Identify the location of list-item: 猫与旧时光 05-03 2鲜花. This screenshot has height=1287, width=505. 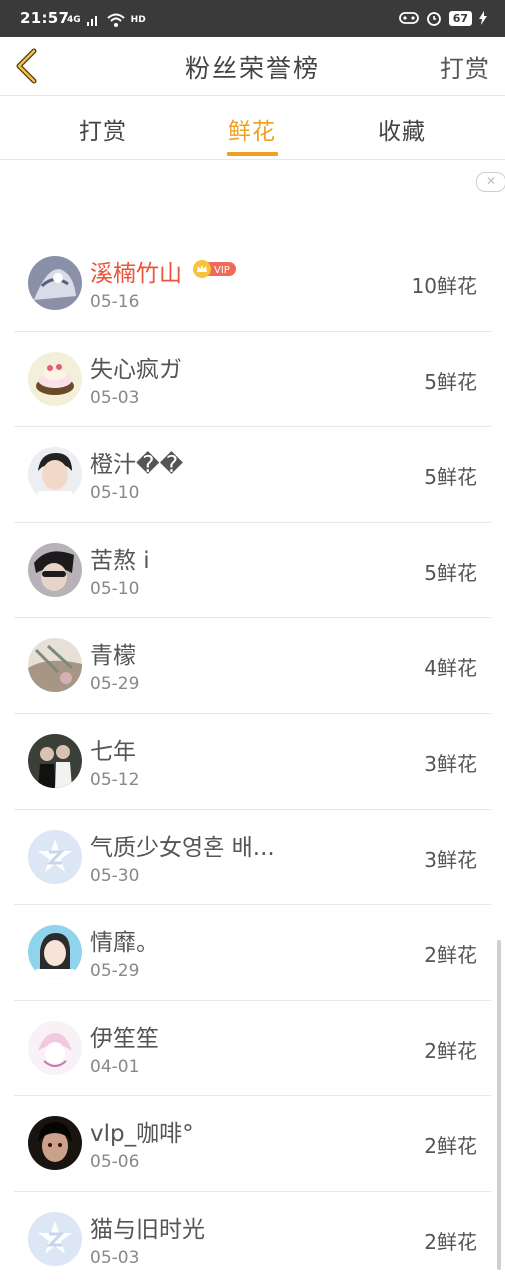
(252, 1239).